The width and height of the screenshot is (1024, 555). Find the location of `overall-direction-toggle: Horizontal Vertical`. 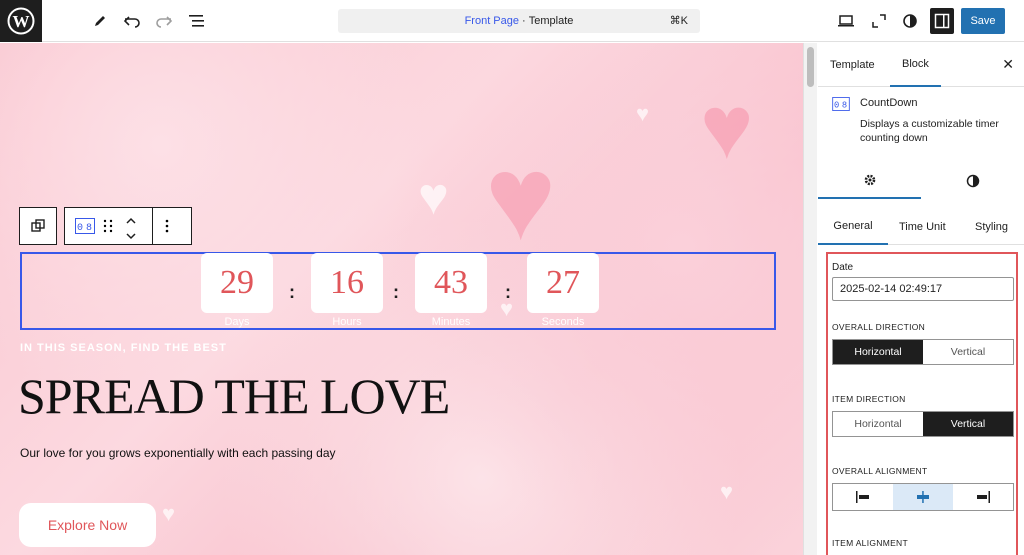

overall-direction-toggle: Horizontal Vertical is located at coordinates (923, 352).